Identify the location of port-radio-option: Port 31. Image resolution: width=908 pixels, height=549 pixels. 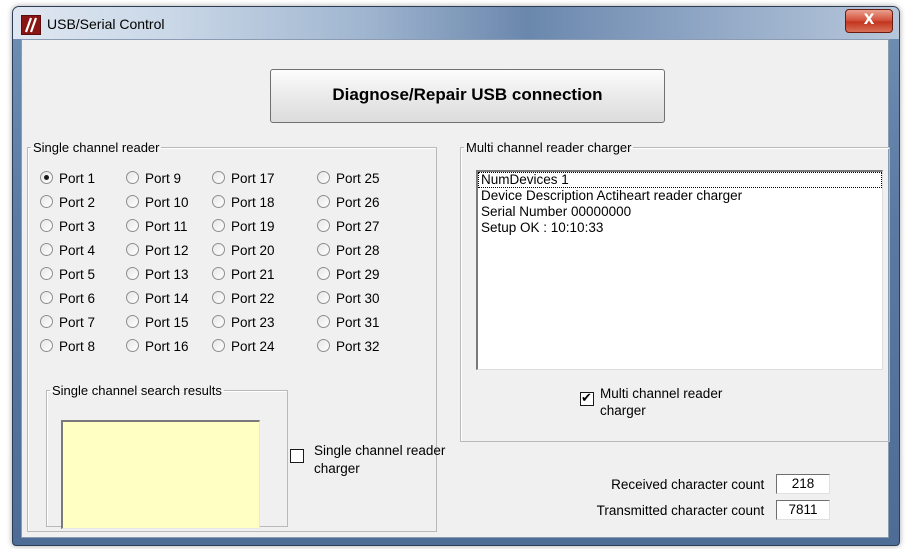
(348, 325).